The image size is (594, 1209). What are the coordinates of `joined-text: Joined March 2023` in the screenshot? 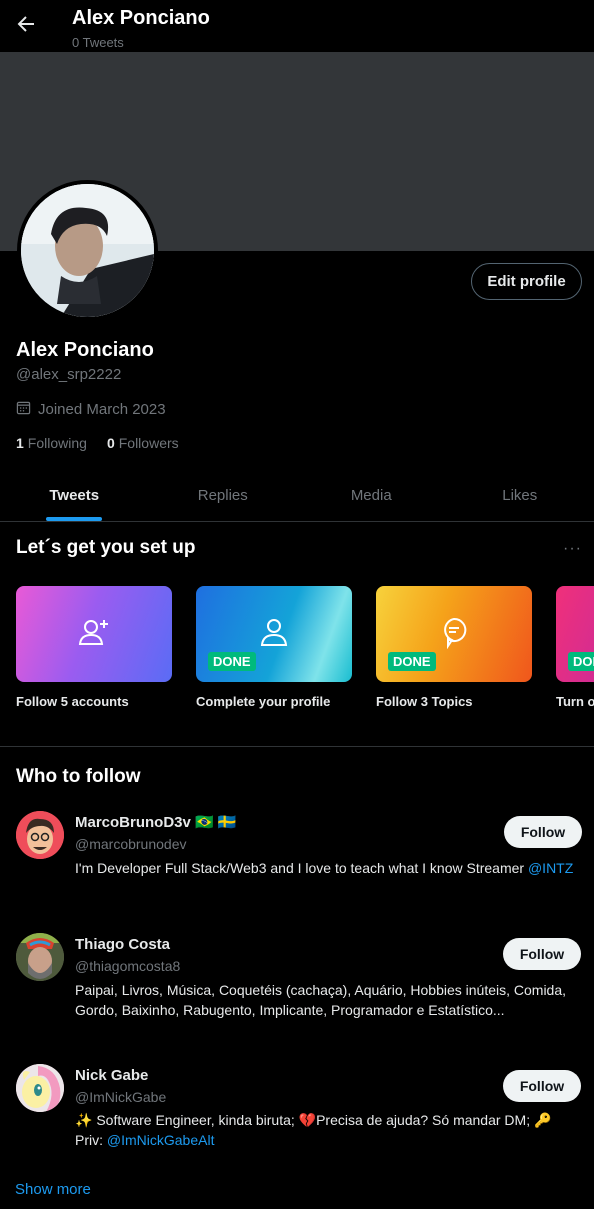 It's located at (102, 409).